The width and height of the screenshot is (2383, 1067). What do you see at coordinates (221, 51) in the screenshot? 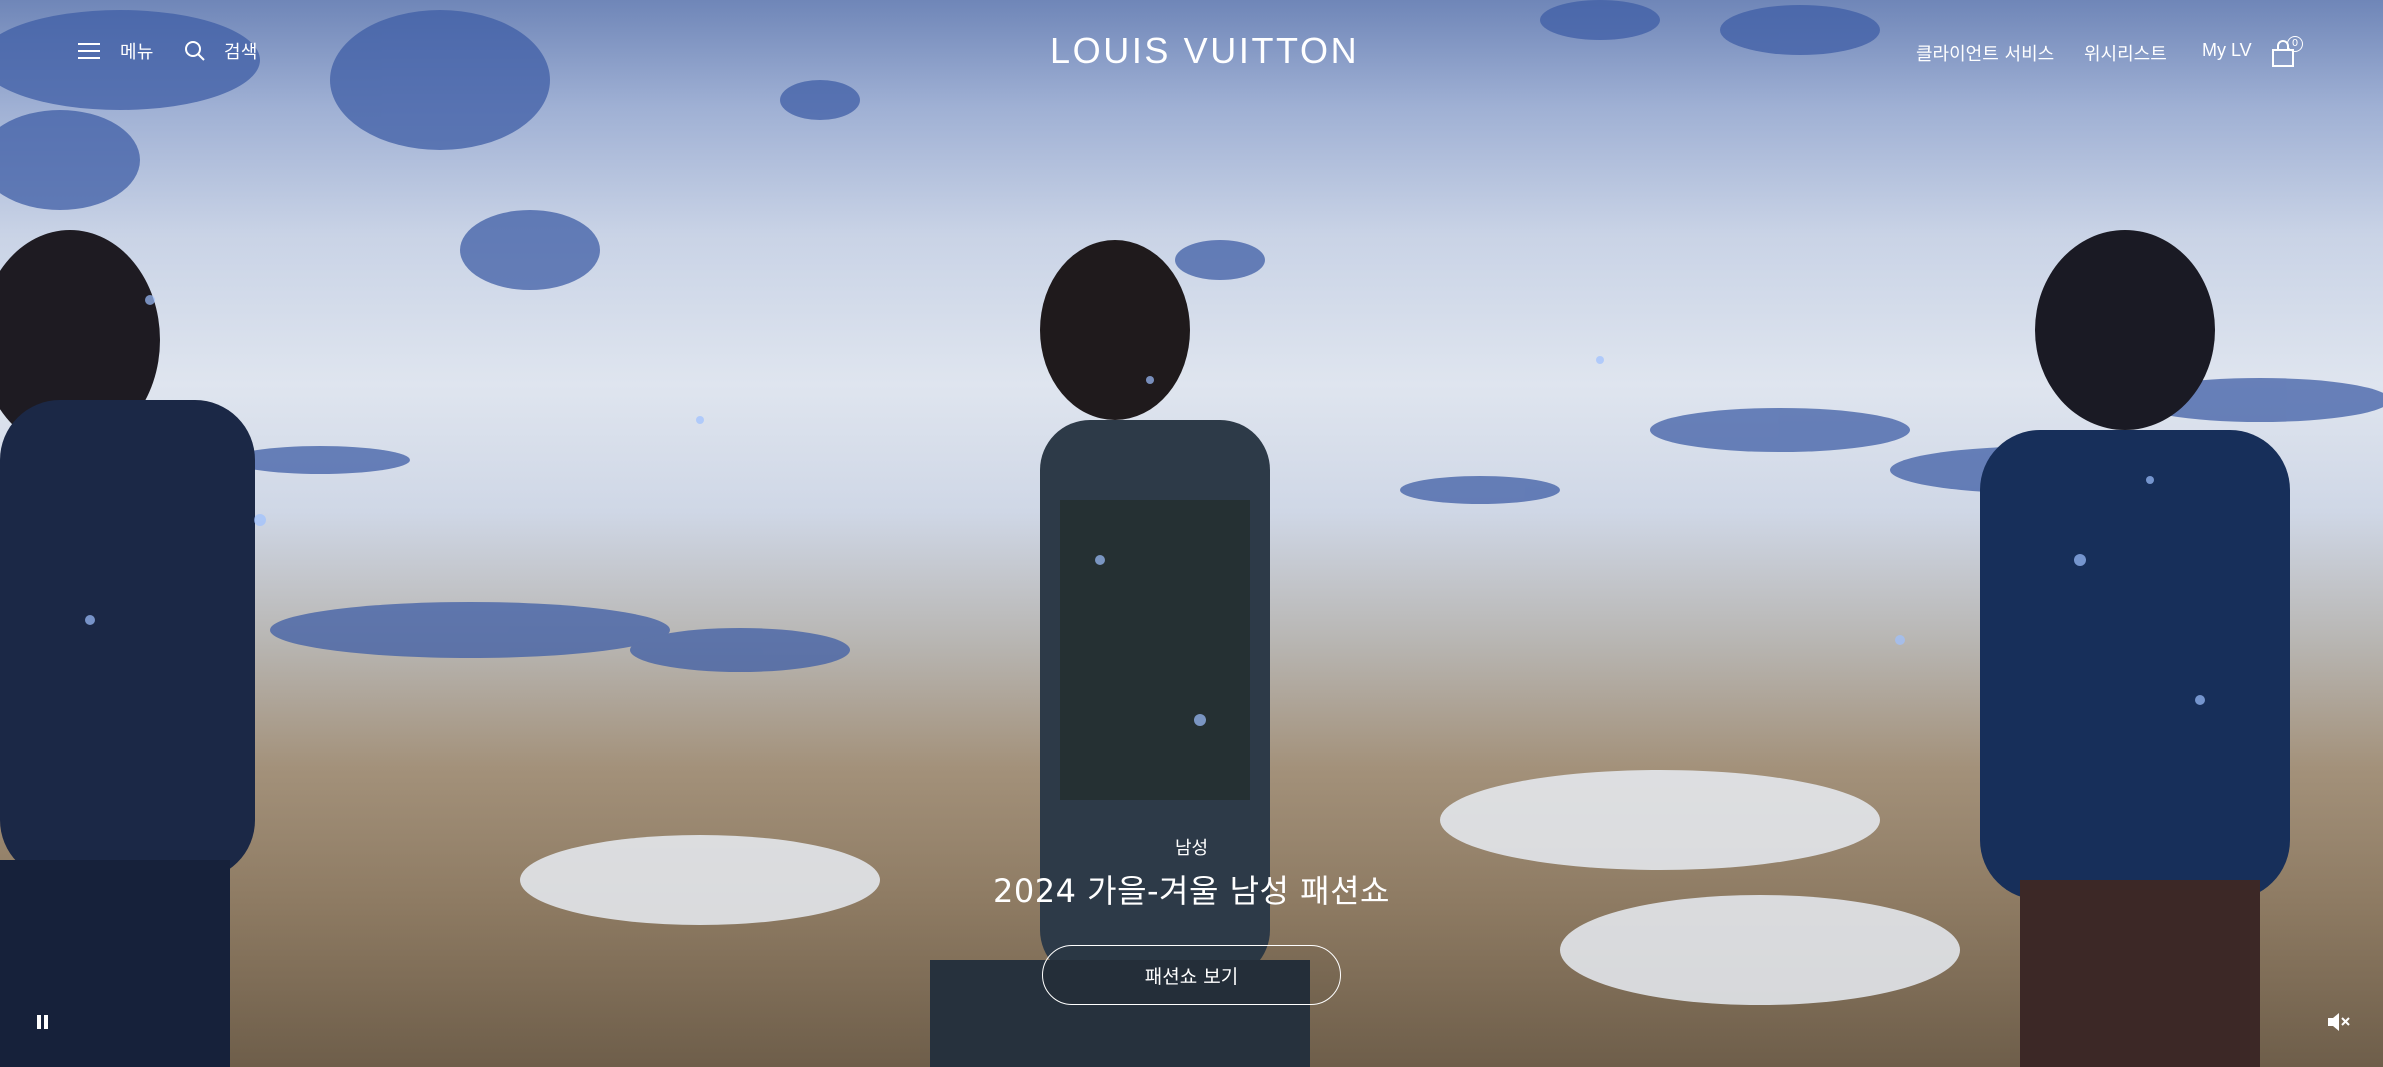
I see `search-button: 검색` at bounding box center [221, 51].